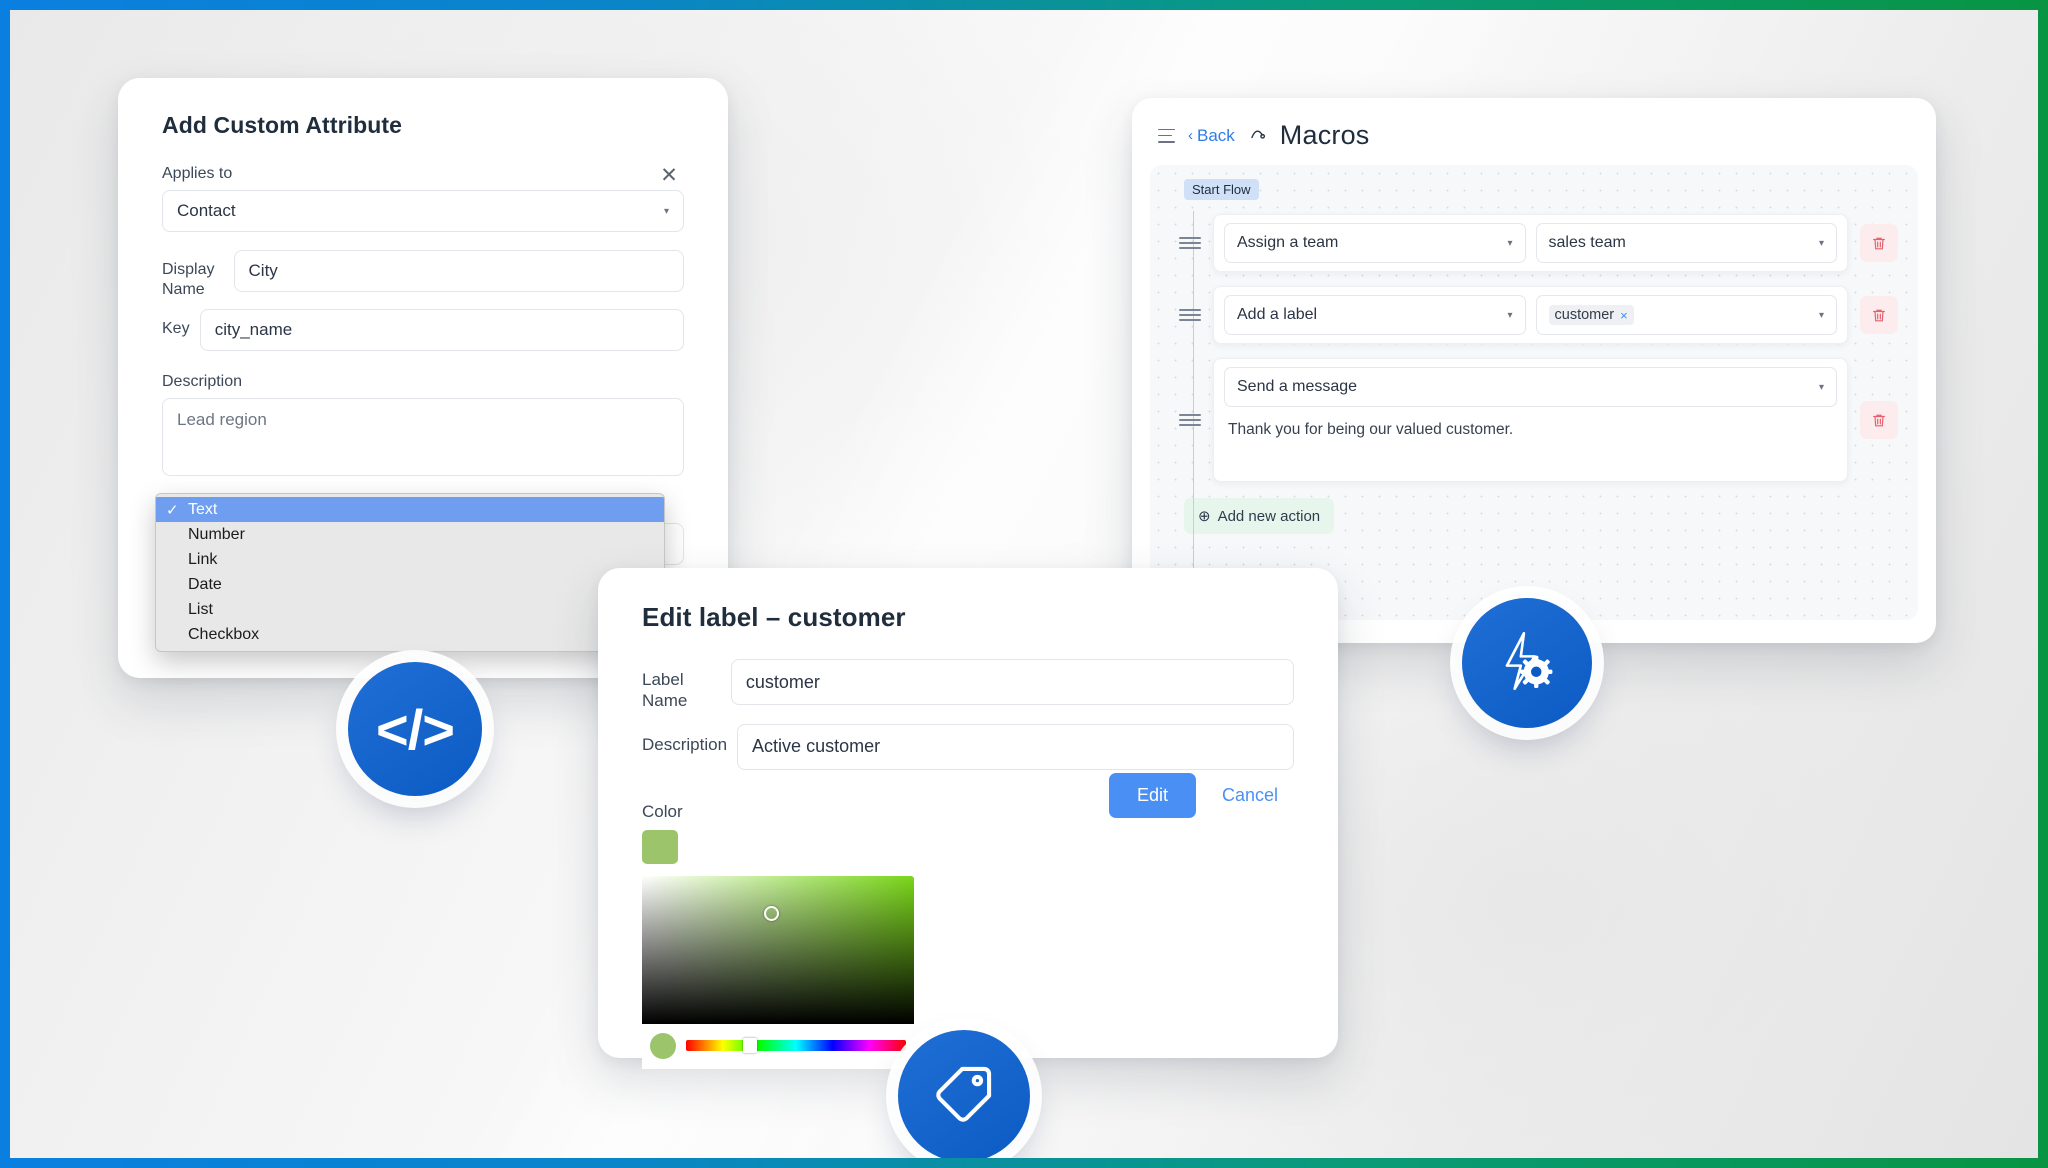  What do you see at coordinates (1257, 136) in the screenshot?
I see `macro-icon` at bounding box center [1257, 136].